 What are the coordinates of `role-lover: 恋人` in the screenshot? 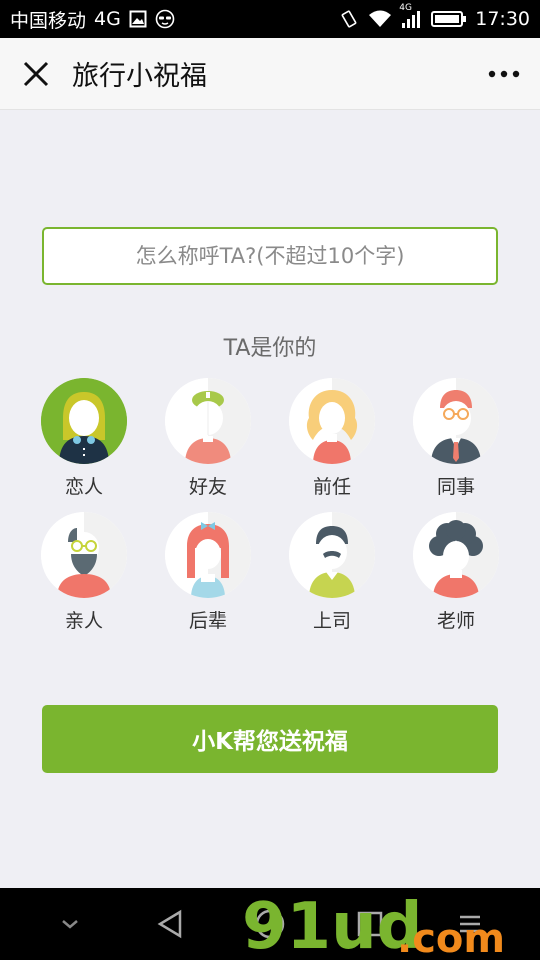 It's located at (84, 440).